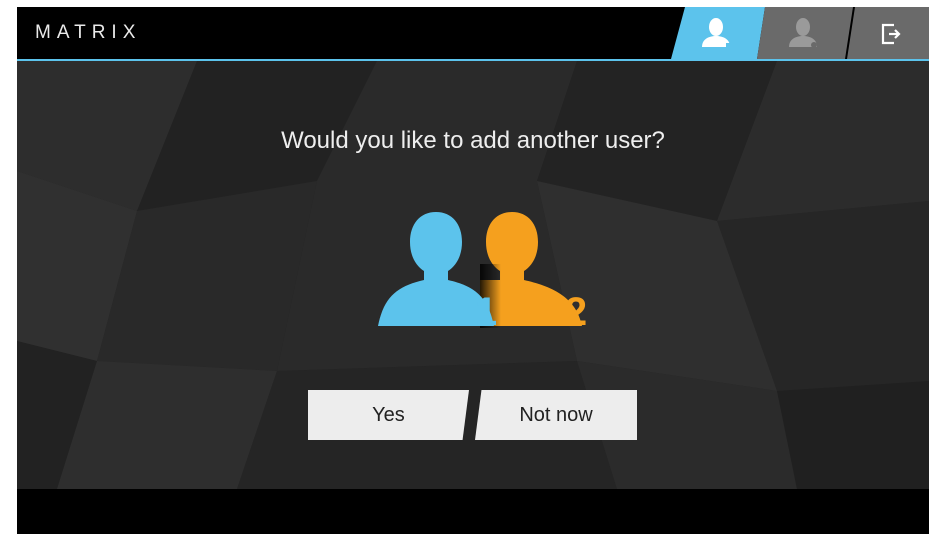 The height and width of the screenshot is (534, 933). I want to click on user-1-number: 1, so click(486, 311).